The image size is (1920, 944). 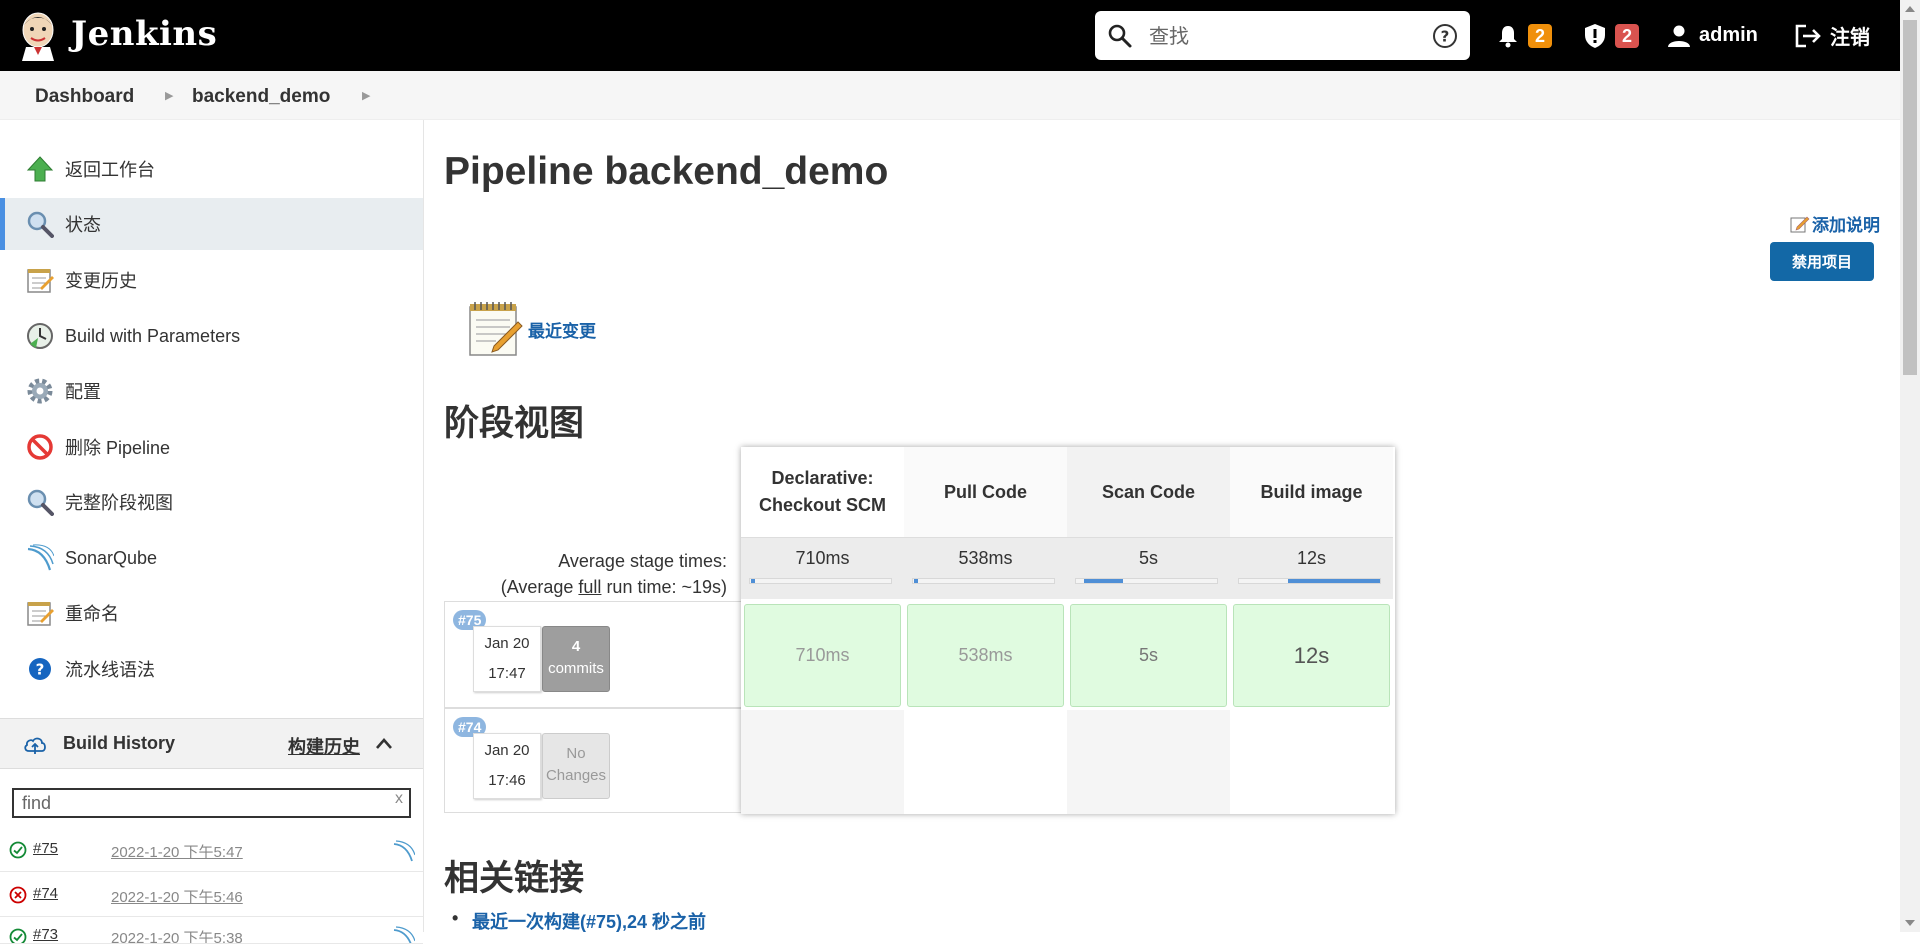 I want to click on vertical-scrollbar, so click(x=1910, y=466).